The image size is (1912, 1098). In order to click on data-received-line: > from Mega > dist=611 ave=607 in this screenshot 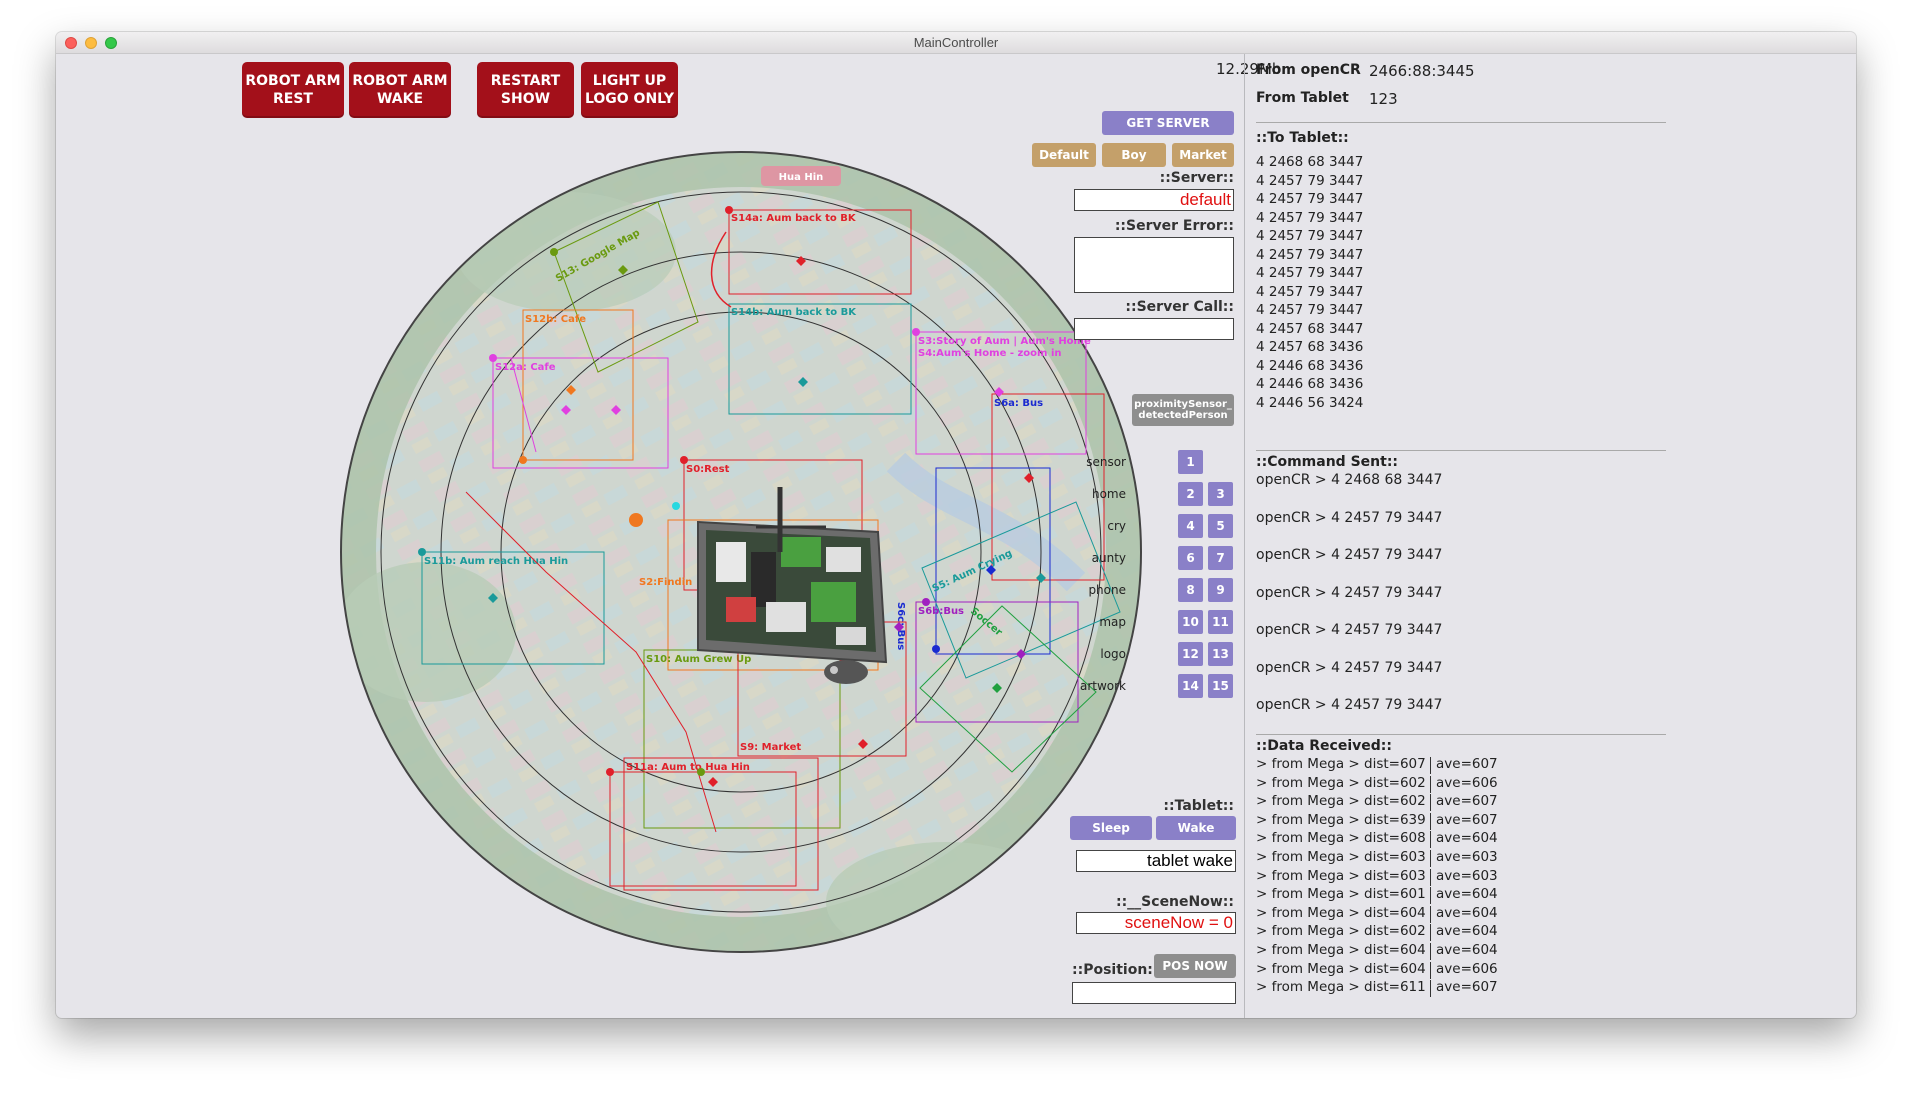, I will do `click(1377, 988)`.